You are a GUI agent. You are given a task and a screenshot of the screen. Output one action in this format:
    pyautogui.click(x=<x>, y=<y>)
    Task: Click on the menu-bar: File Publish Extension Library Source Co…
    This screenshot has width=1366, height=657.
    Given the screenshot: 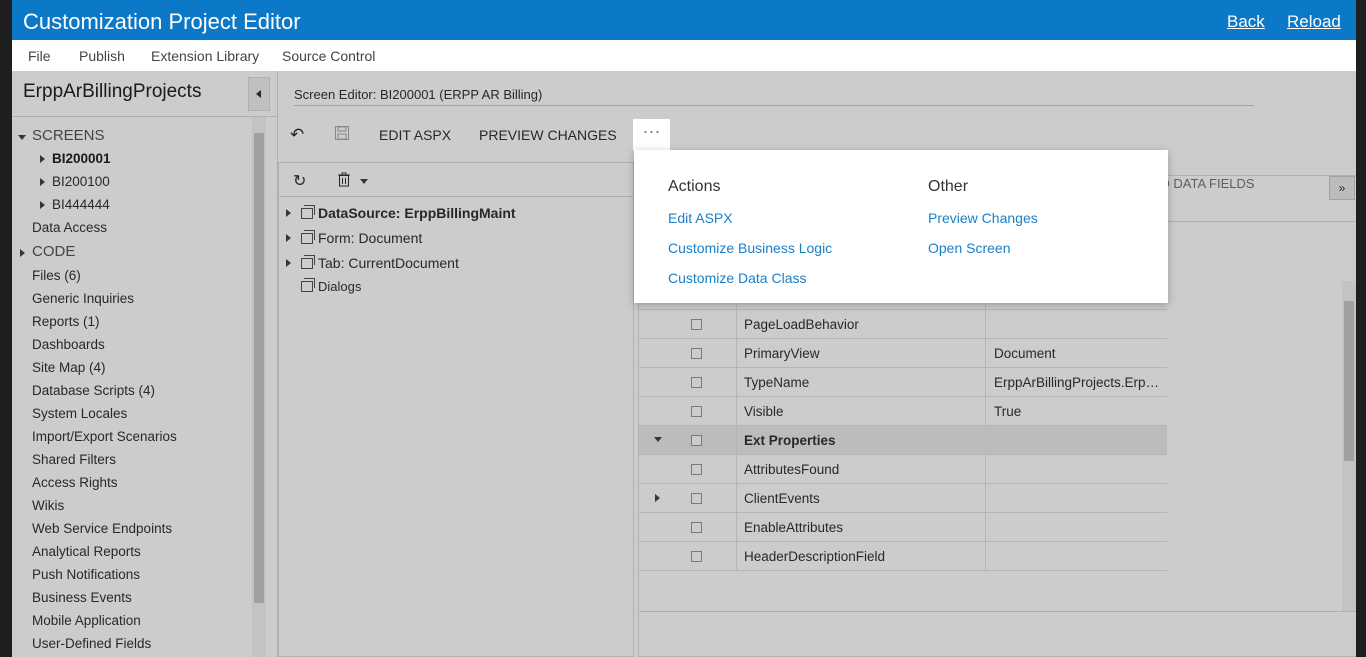 What is the action you would take?
    pyautogui.click(x=684, y=55)
    